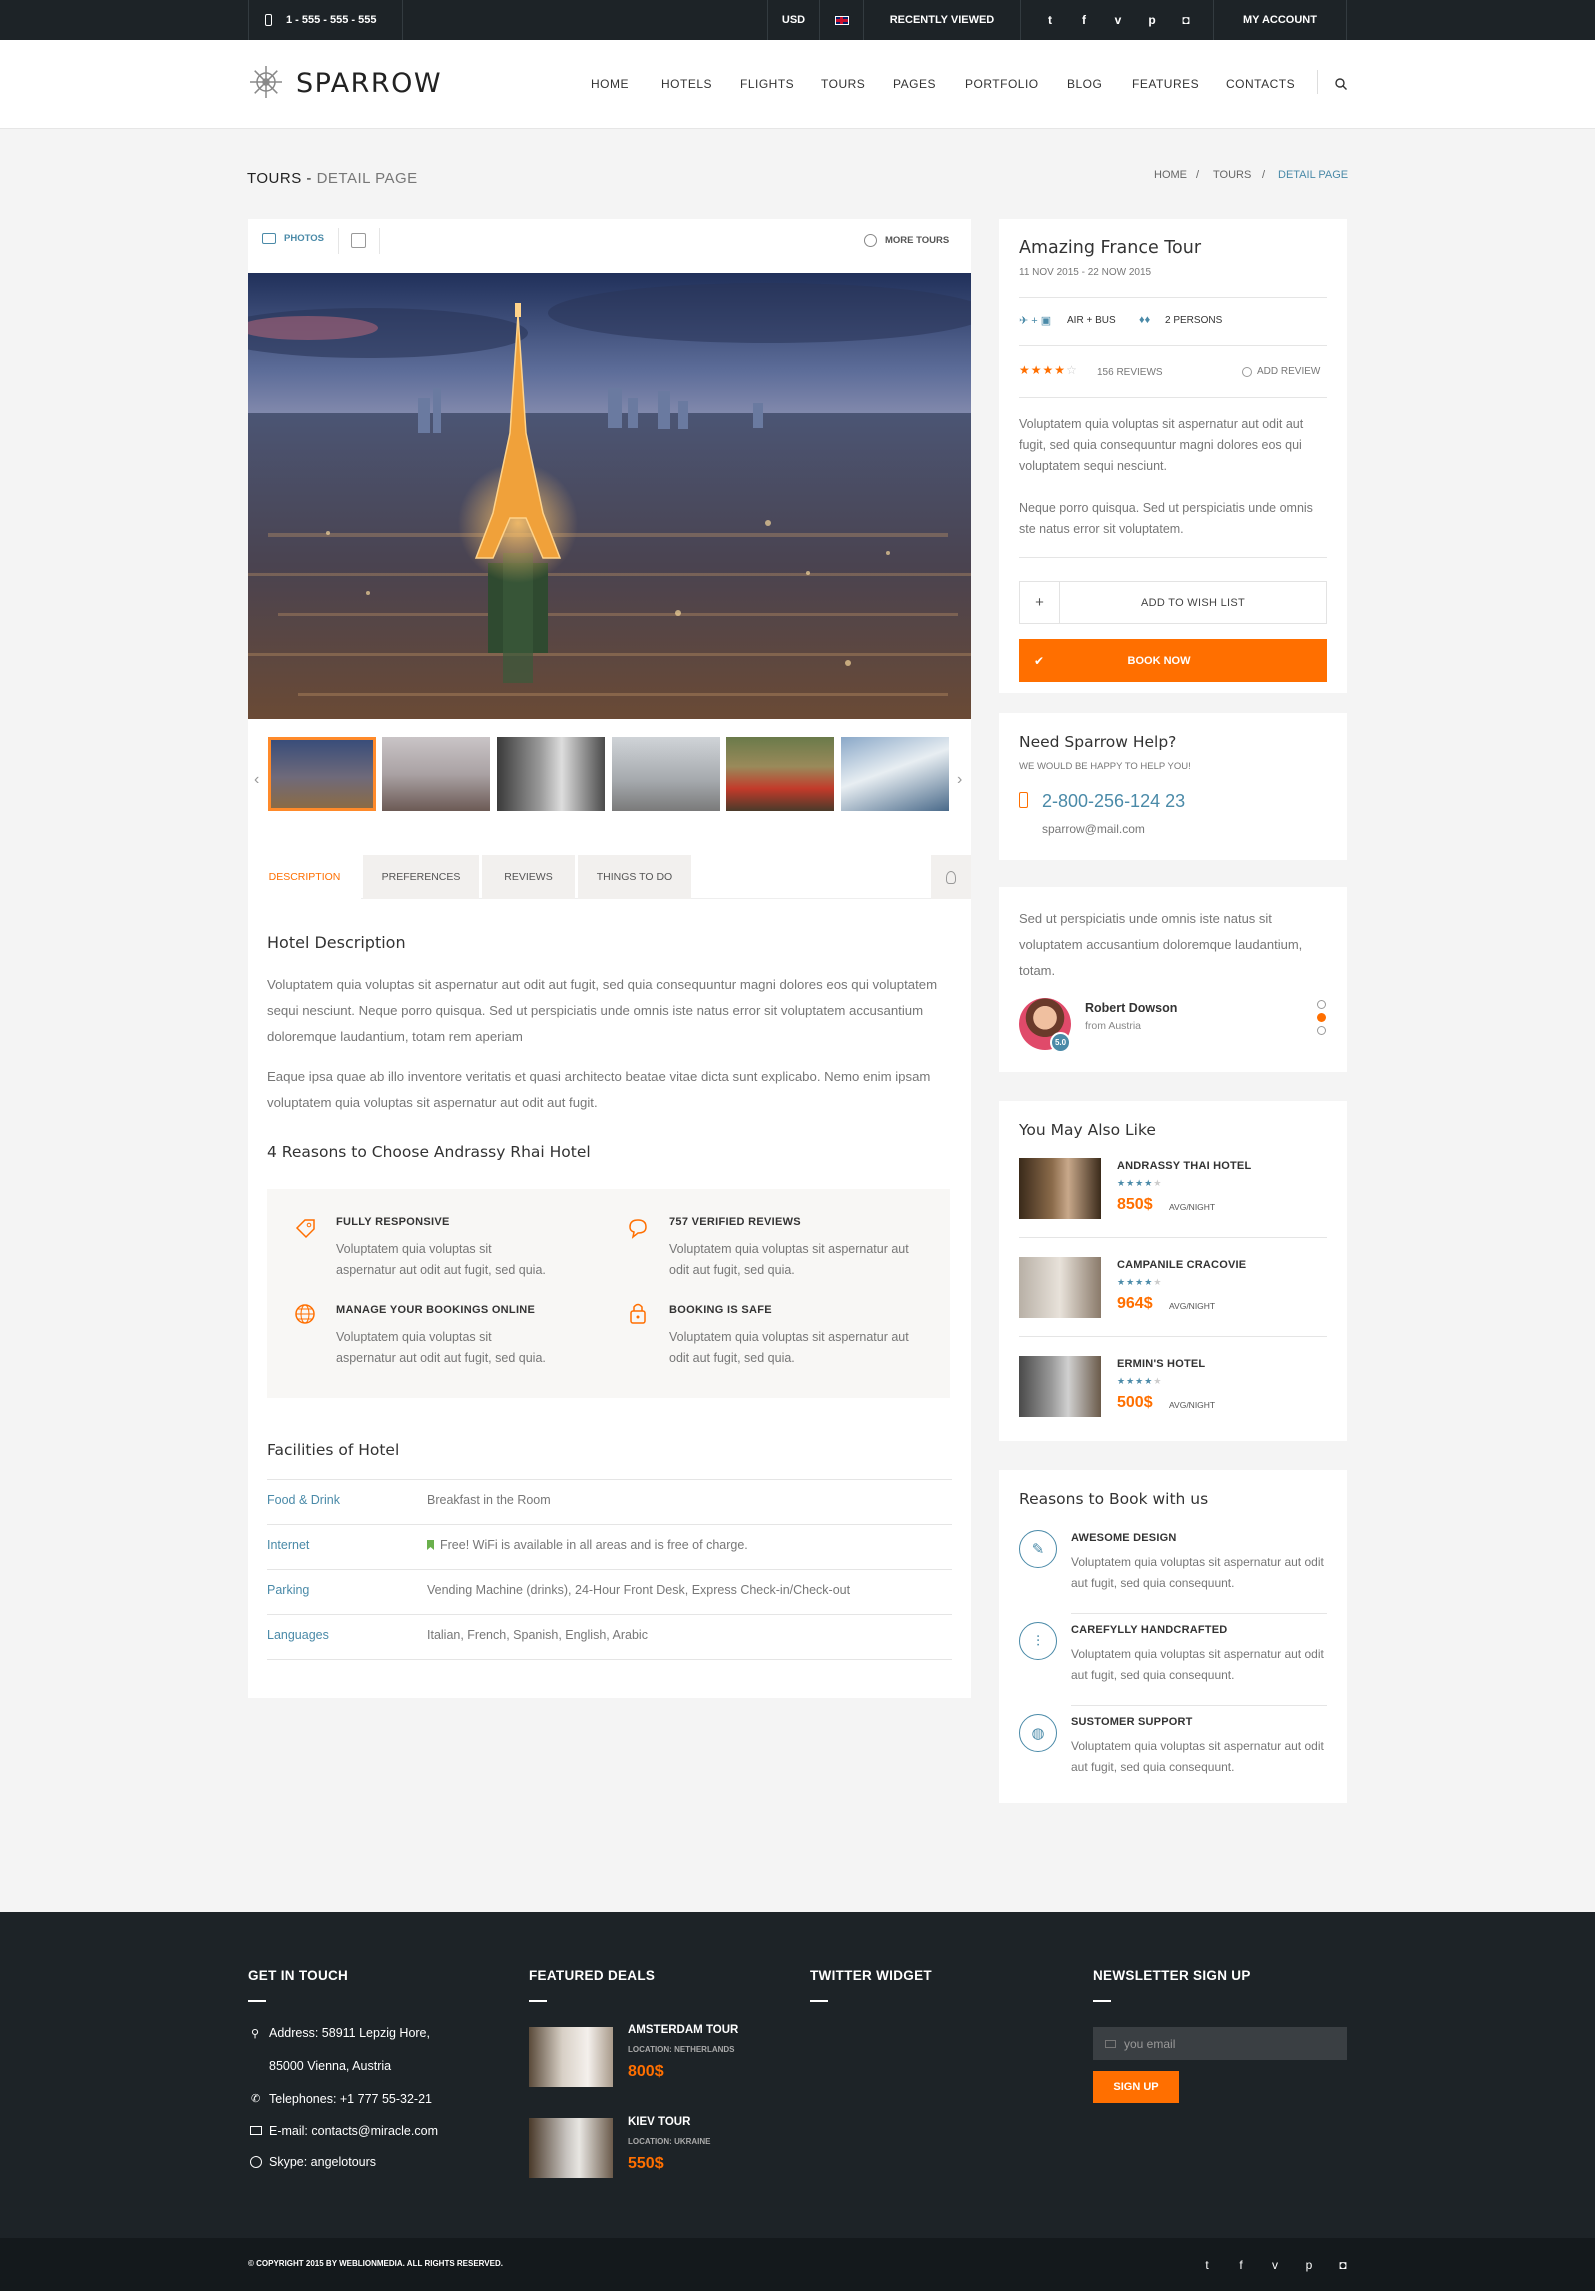 The height and width of the screenshot is (2291, 1595). I want to click on my-account-label: MY ACCOUNT, so click(1280, 20).